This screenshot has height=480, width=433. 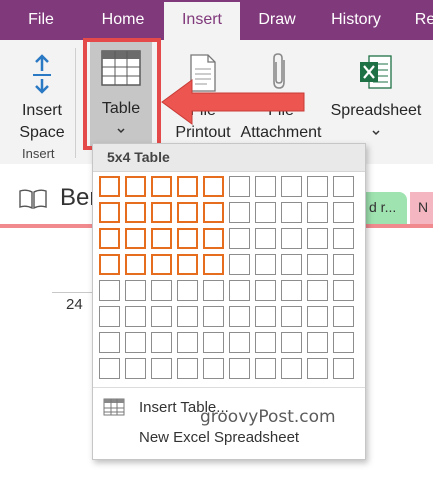 What do you see at coordinates (229, 439) in the screenshot?
I see `new-excel-spreadsheet-item: New Excel Spreadsheet` at bounding box center [229, 439].